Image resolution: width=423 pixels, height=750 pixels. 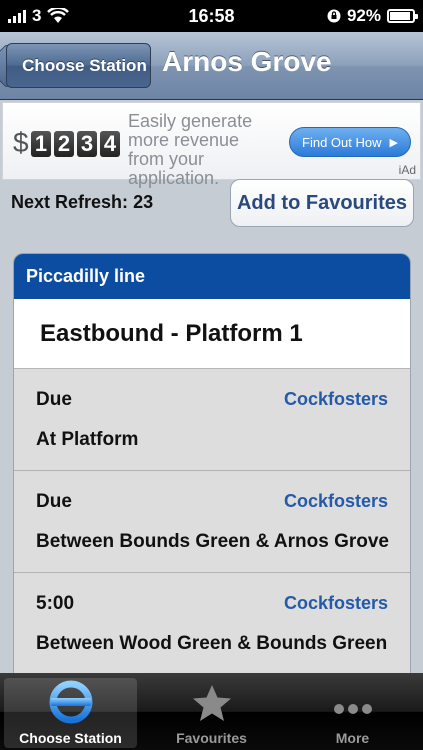 What do you see at coordinates (211, 738) in the screenshot?
I see `tab-label: Favourites` at bounding box center [211, 738].